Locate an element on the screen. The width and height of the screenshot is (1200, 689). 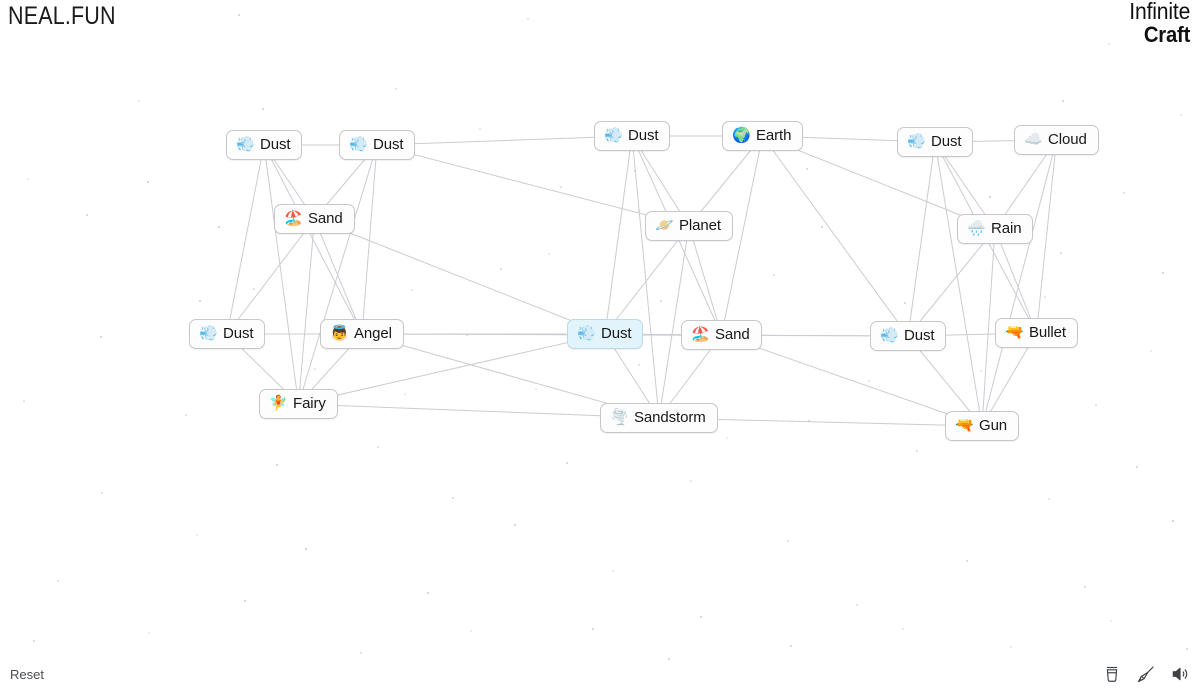
item-node-label: Gun is located at coordinates (993, 425).